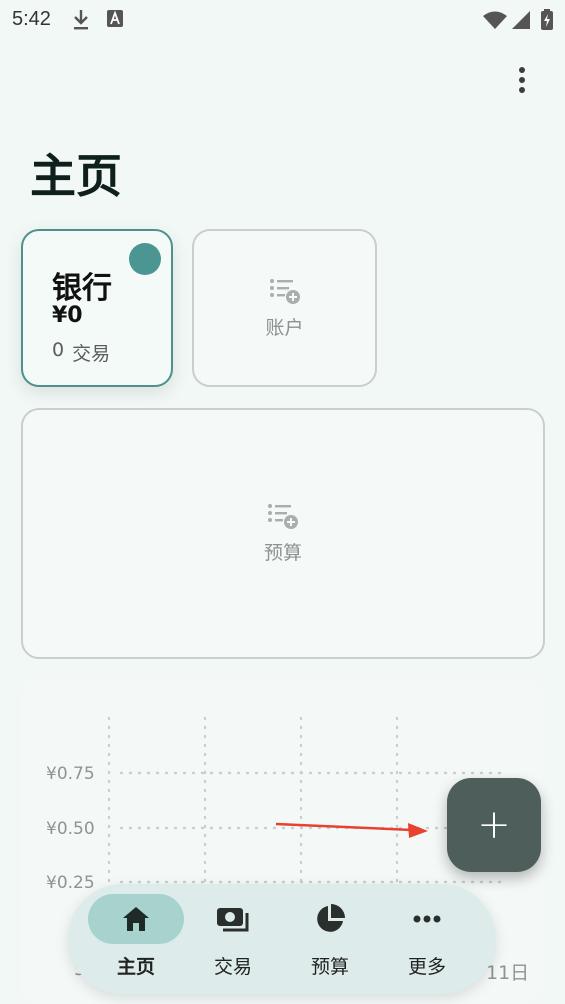 Image resolution: width=565 pixels, height=1004 pixels. I want to click on y-tick-label: ¥0.50, so click(70, 829).